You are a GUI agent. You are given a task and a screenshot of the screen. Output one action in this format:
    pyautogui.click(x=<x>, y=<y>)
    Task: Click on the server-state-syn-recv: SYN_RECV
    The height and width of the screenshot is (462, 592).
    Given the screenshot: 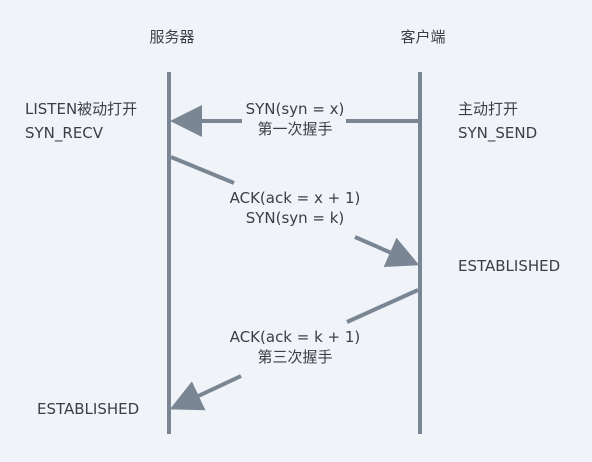 What is the action you would take?
    pyautogui.click(x=64, y=133)
    